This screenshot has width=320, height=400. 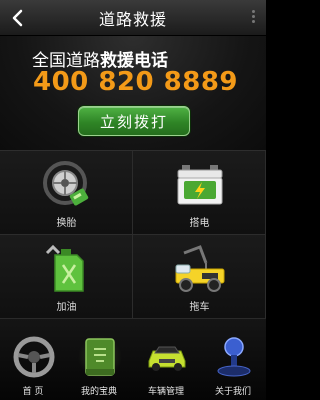 I want to click on service-jump-start: 搭电, so click(x=199, y=193).